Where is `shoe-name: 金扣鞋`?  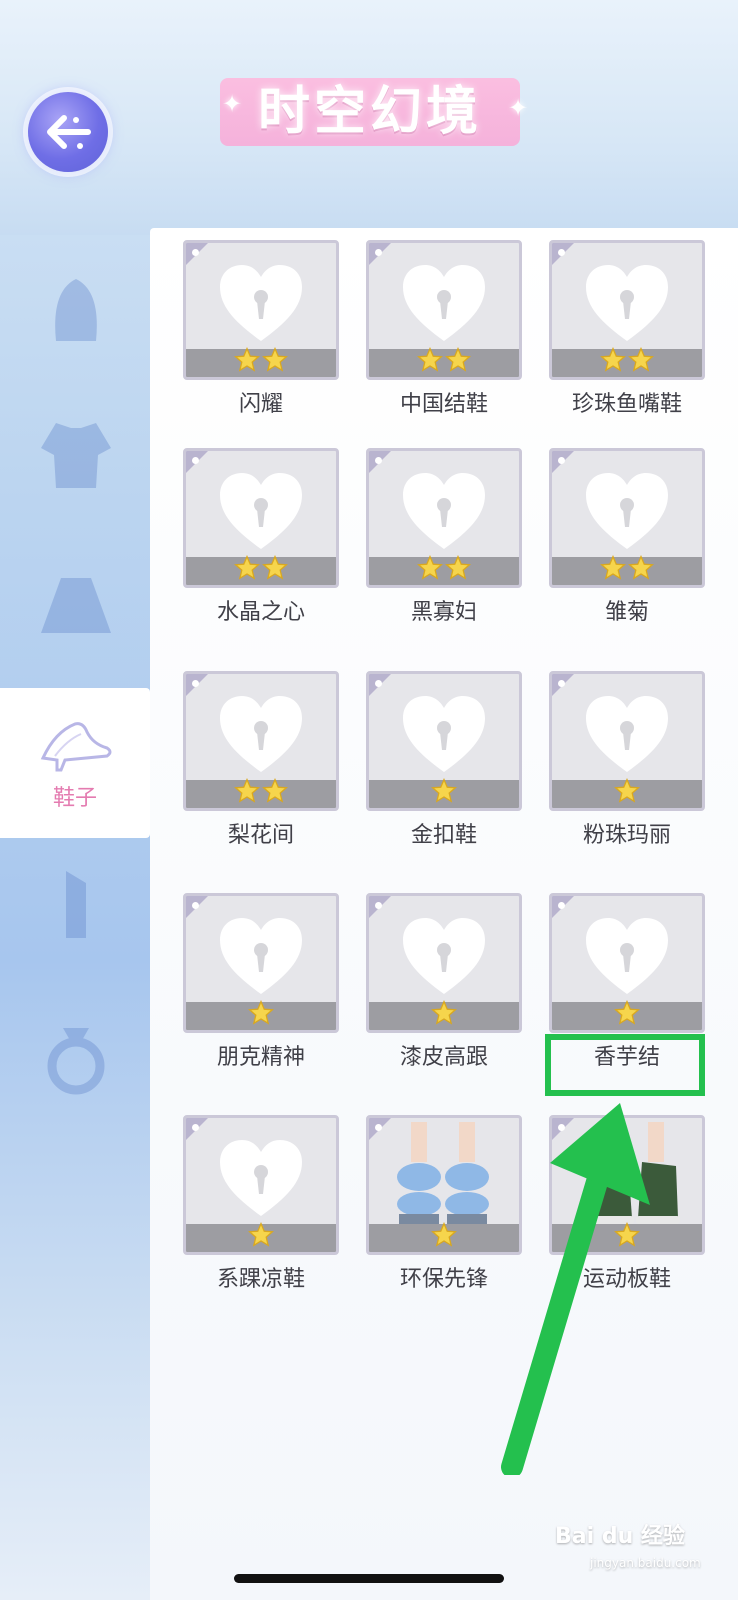 shoe-name: 金扣鞋 is located at coordinates (443, 835).